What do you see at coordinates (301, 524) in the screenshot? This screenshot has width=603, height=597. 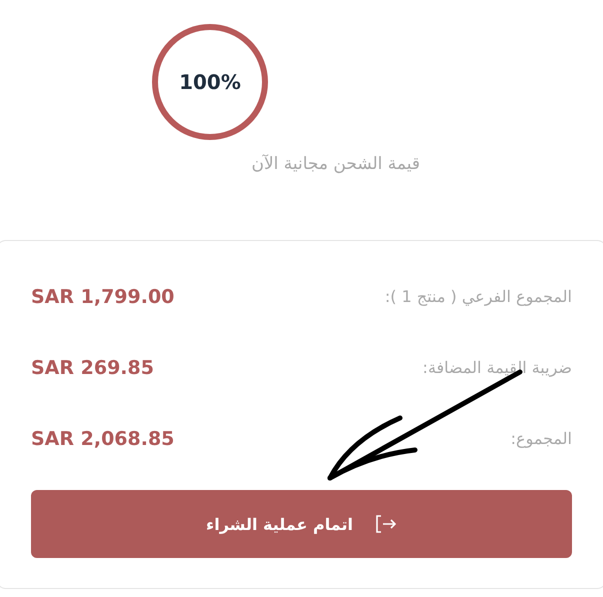 I see `checkout-button: اتمام عملية الشراء` at bounding box center [301, 524].